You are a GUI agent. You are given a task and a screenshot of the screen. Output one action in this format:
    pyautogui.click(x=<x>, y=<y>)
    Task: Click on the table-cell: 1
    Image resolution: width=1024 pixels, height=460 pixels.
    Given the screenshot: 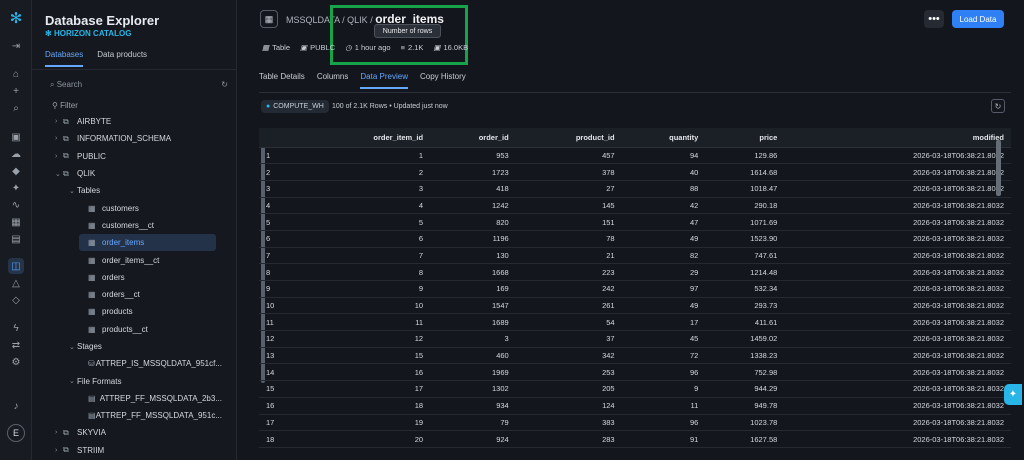 What is the action you would take?
    pyautogui.click(x=365, y=156)
    